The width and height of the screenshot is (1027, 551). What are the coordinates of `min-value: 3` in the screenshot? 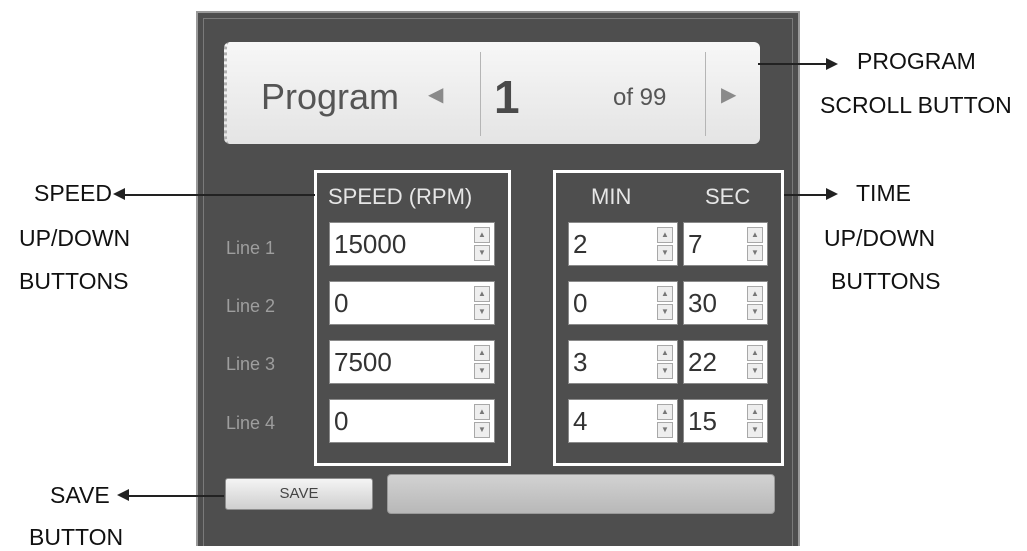 It's located at (580, 362).